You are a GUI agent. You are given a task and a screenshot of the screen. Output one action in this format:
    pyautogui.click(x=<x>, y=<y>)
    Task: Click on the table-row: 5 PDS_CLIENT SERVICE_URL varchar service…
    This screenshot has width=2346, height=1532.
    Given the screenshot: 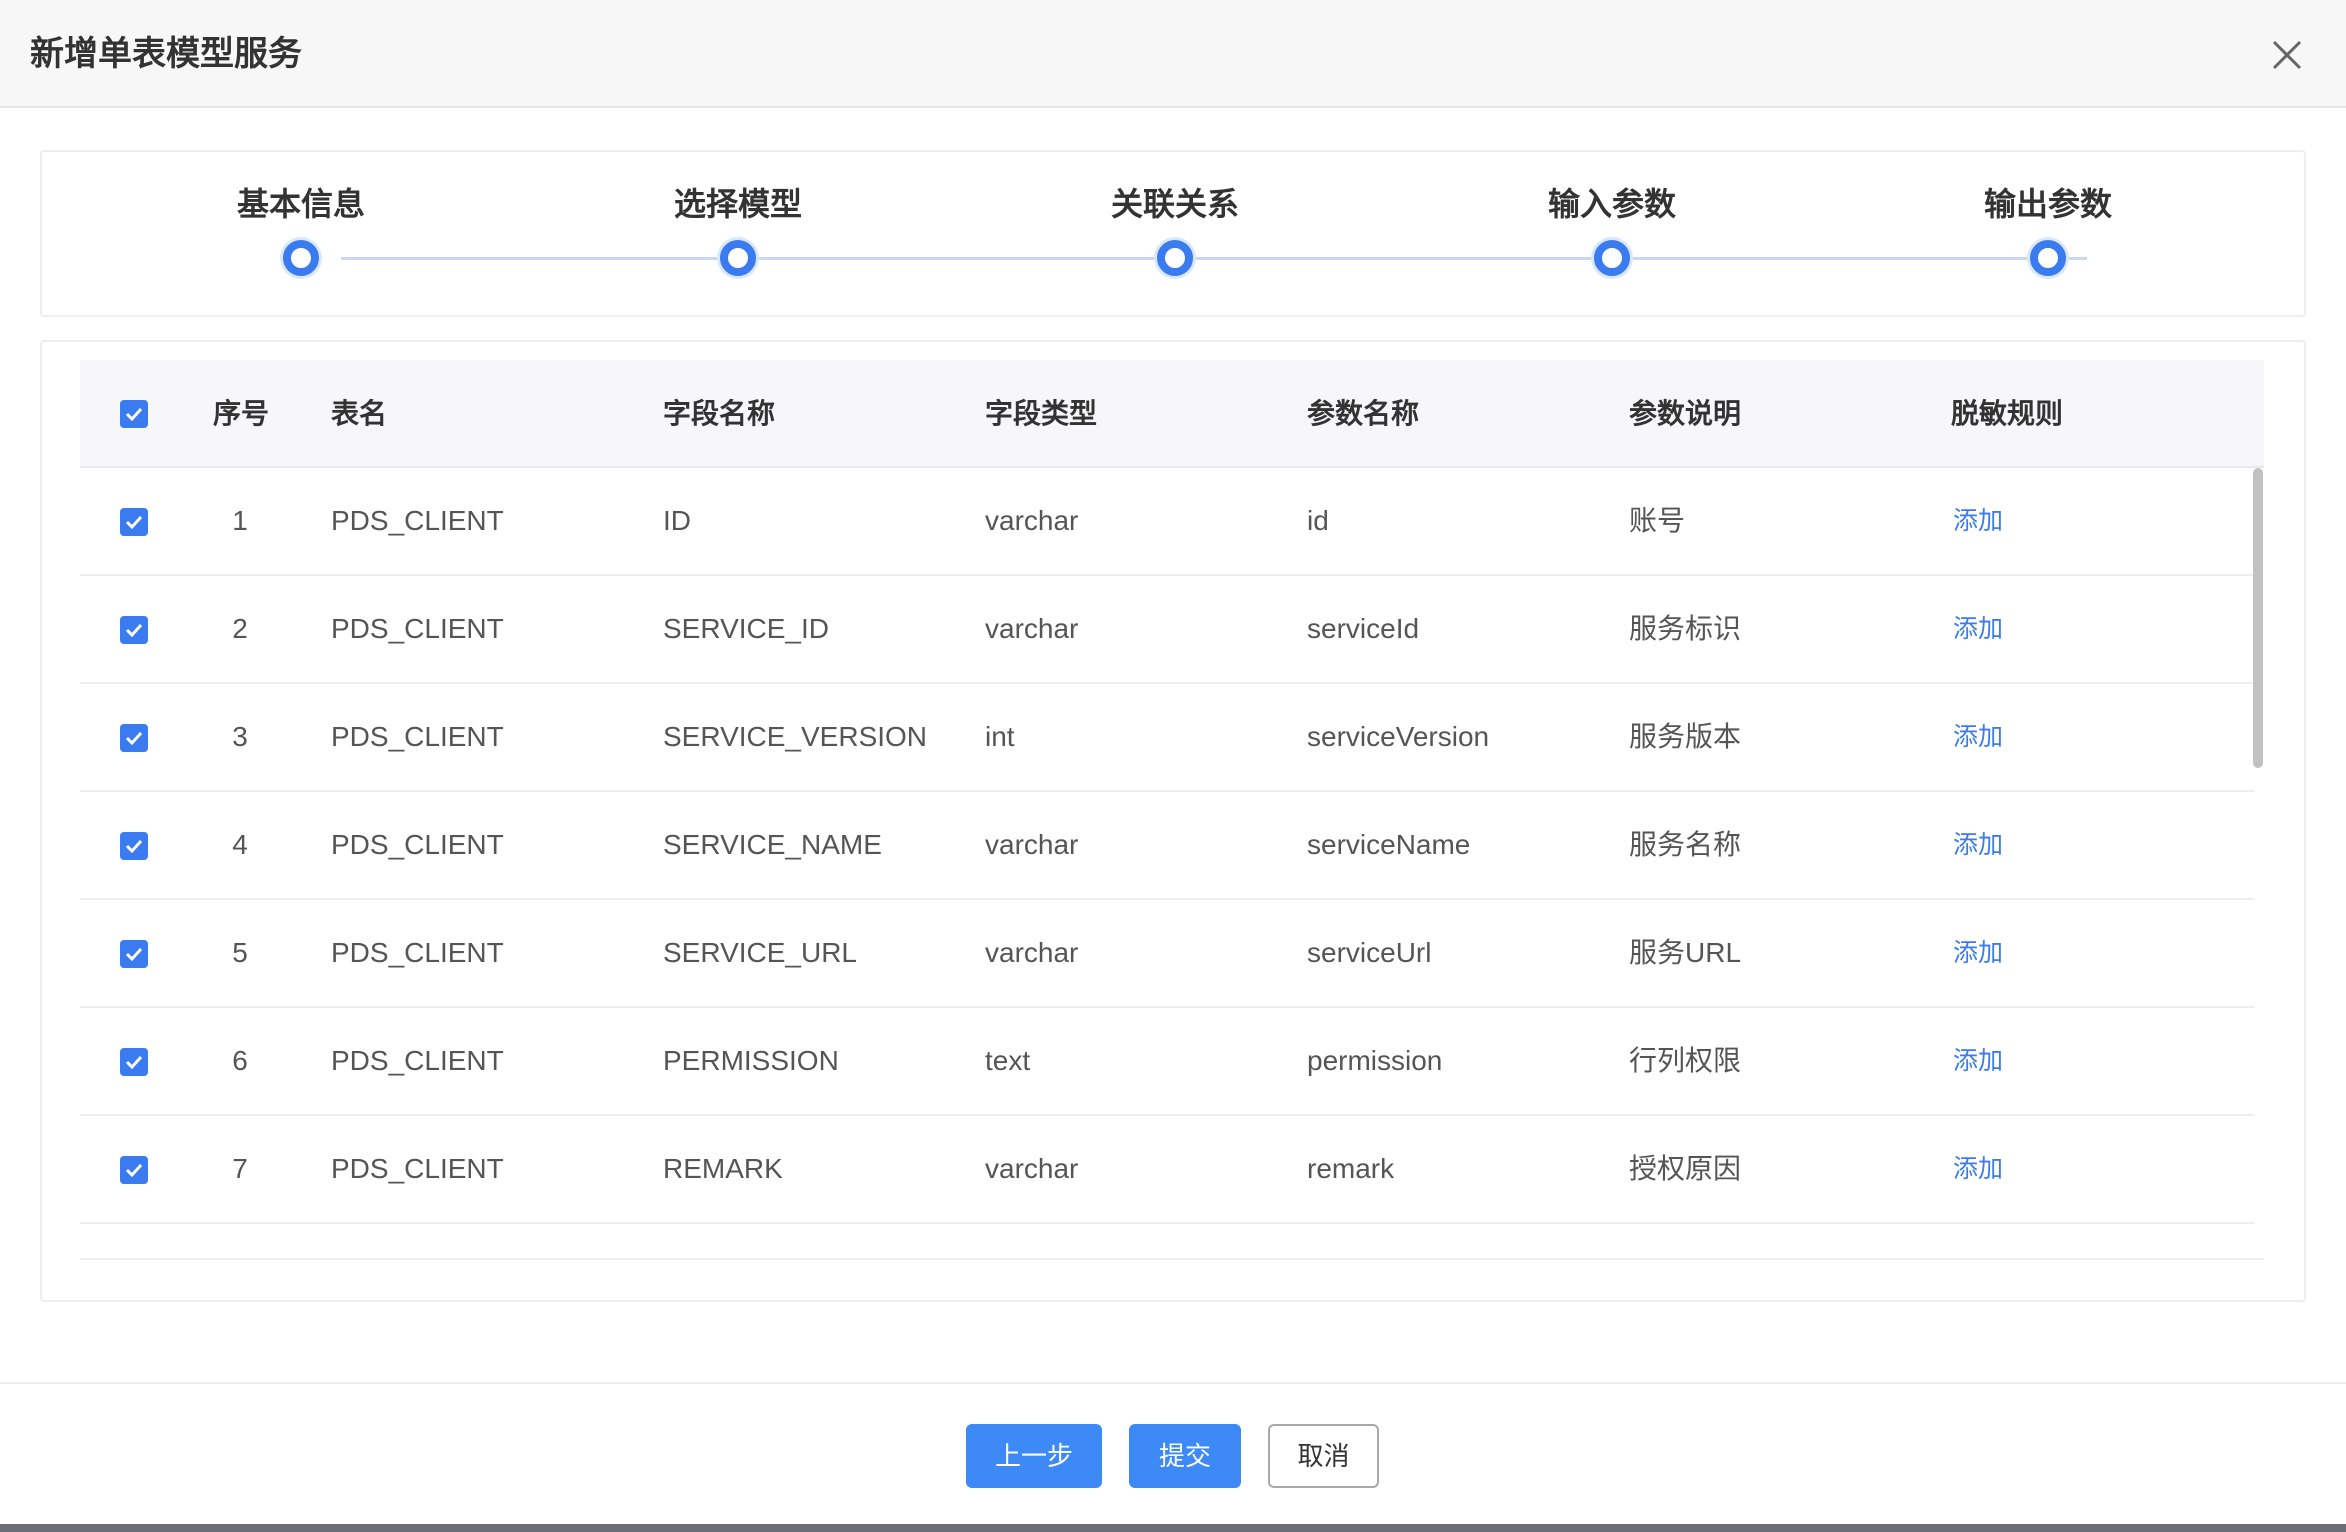 What is the action you would take?
    pyautogui.click(x=1167, y=954)
    